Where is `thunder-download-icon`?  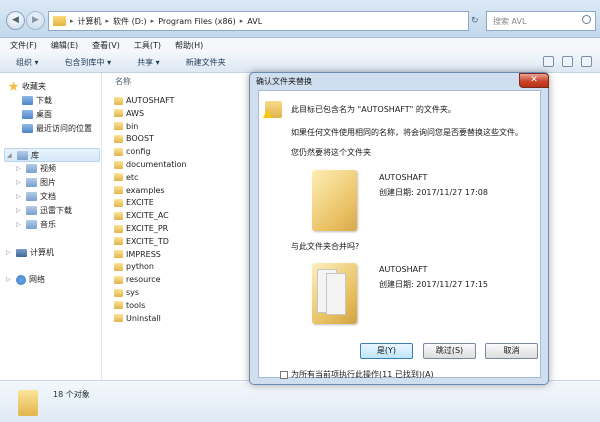
thunder-download-icon is located at coordinates (31, 210).